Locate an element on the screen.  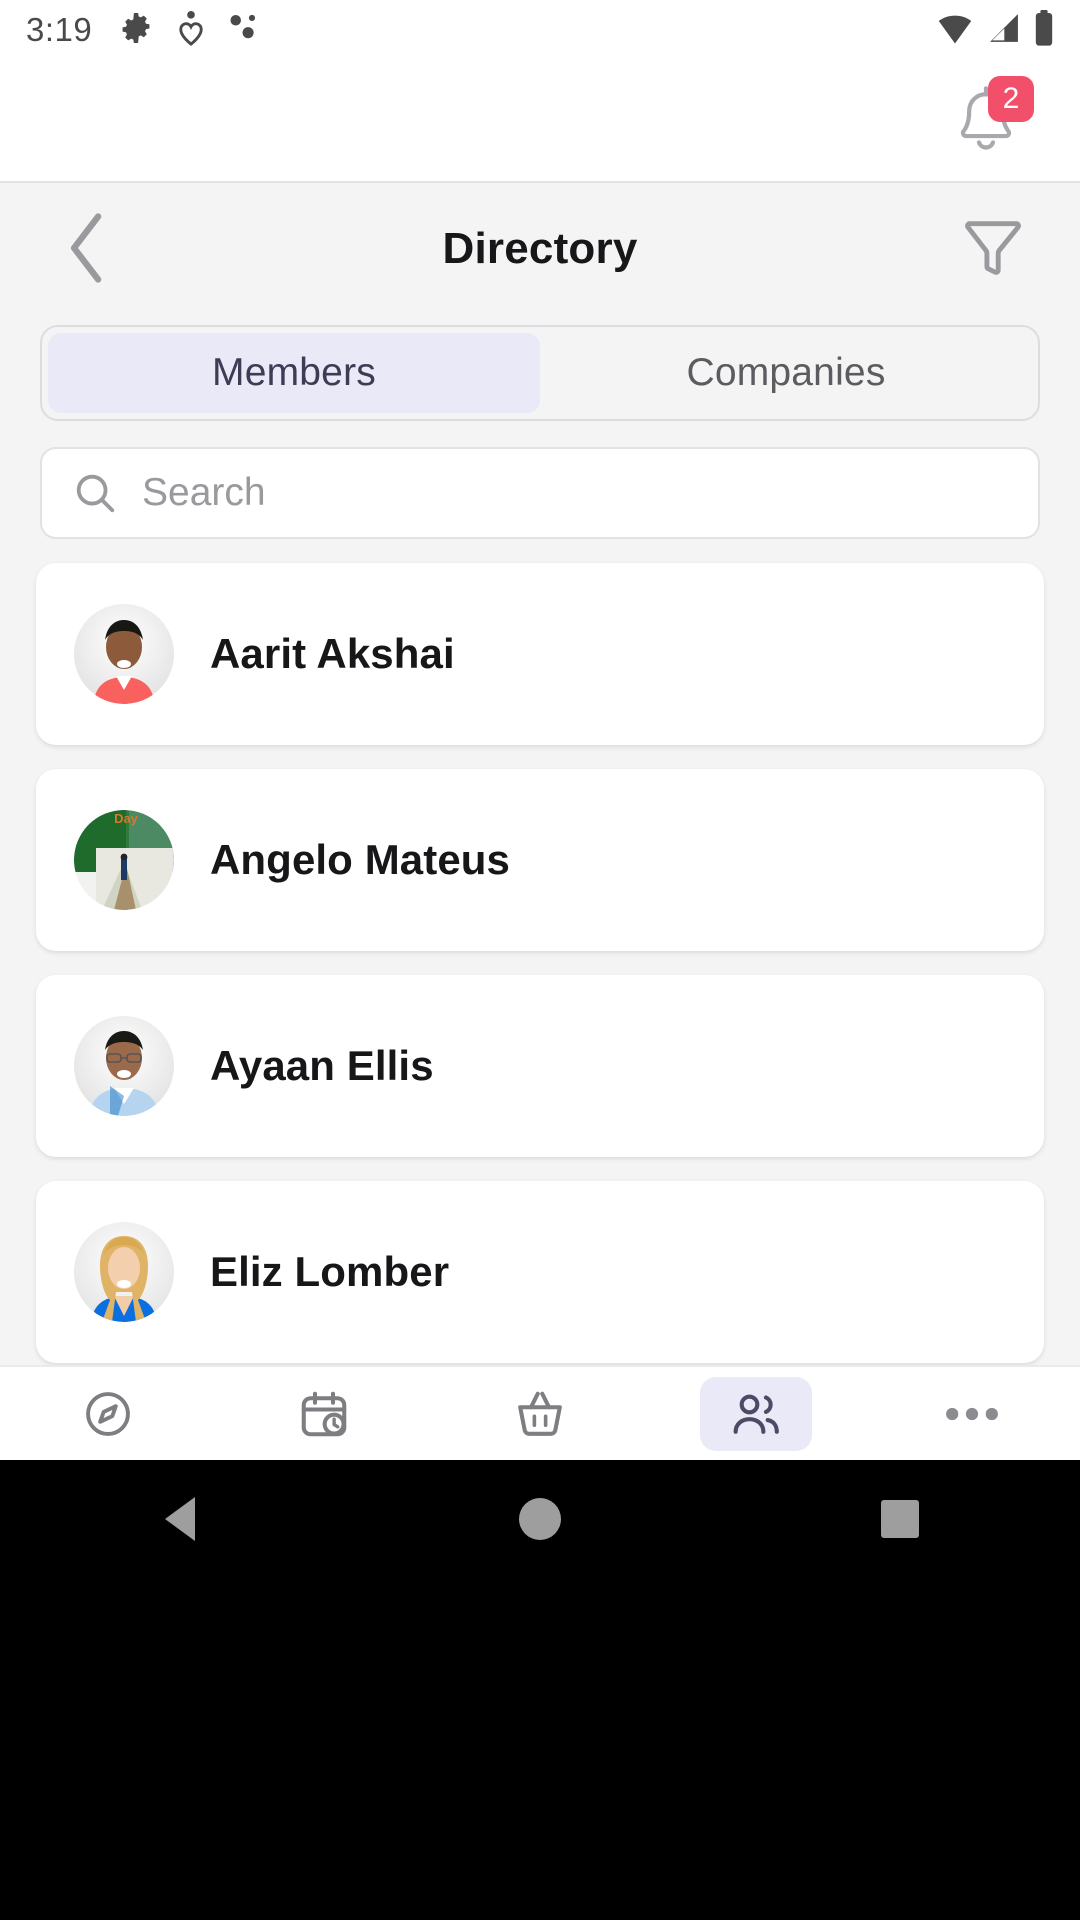
list-item: Day Angelo Mateus is located at coordinates (540, 860).